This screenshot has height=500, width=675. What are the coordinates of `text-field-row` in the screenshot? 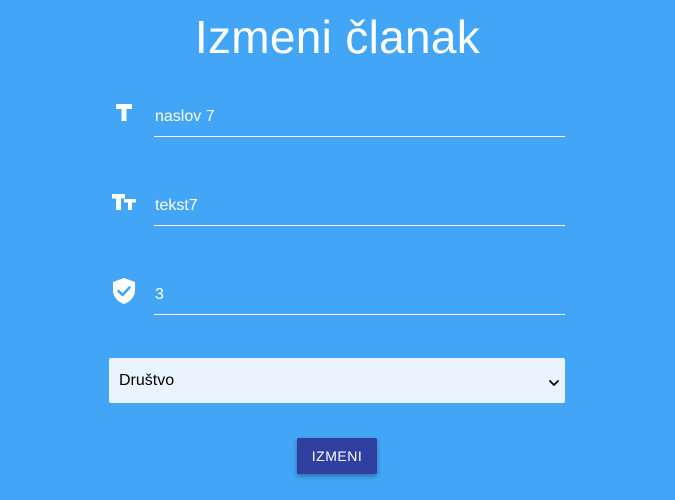 It's located at (337, 208).